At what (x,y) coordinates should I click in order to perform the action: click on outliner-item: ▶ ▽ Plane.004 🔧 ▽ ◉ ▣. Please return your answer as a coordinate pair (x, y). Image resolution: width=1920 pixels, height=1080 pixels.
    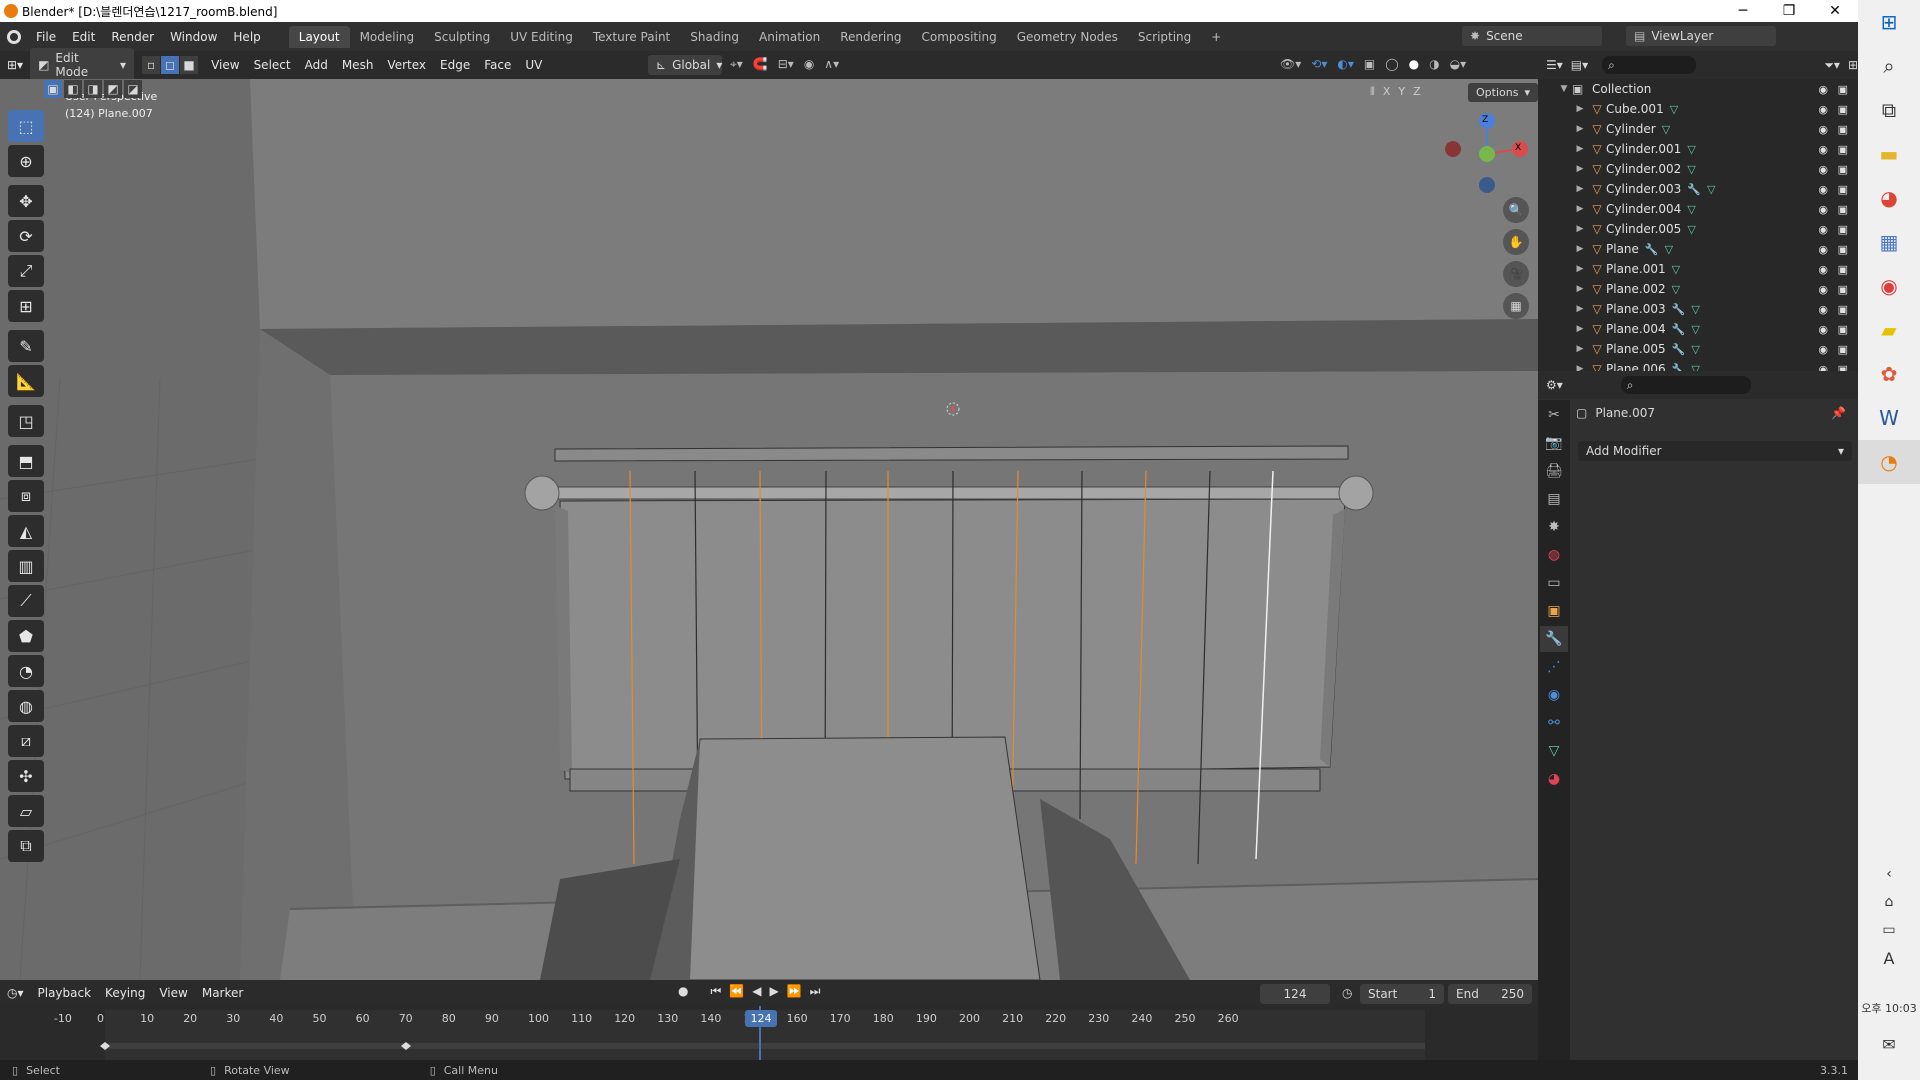
    Looking at the image, I should click on (1698, 329).